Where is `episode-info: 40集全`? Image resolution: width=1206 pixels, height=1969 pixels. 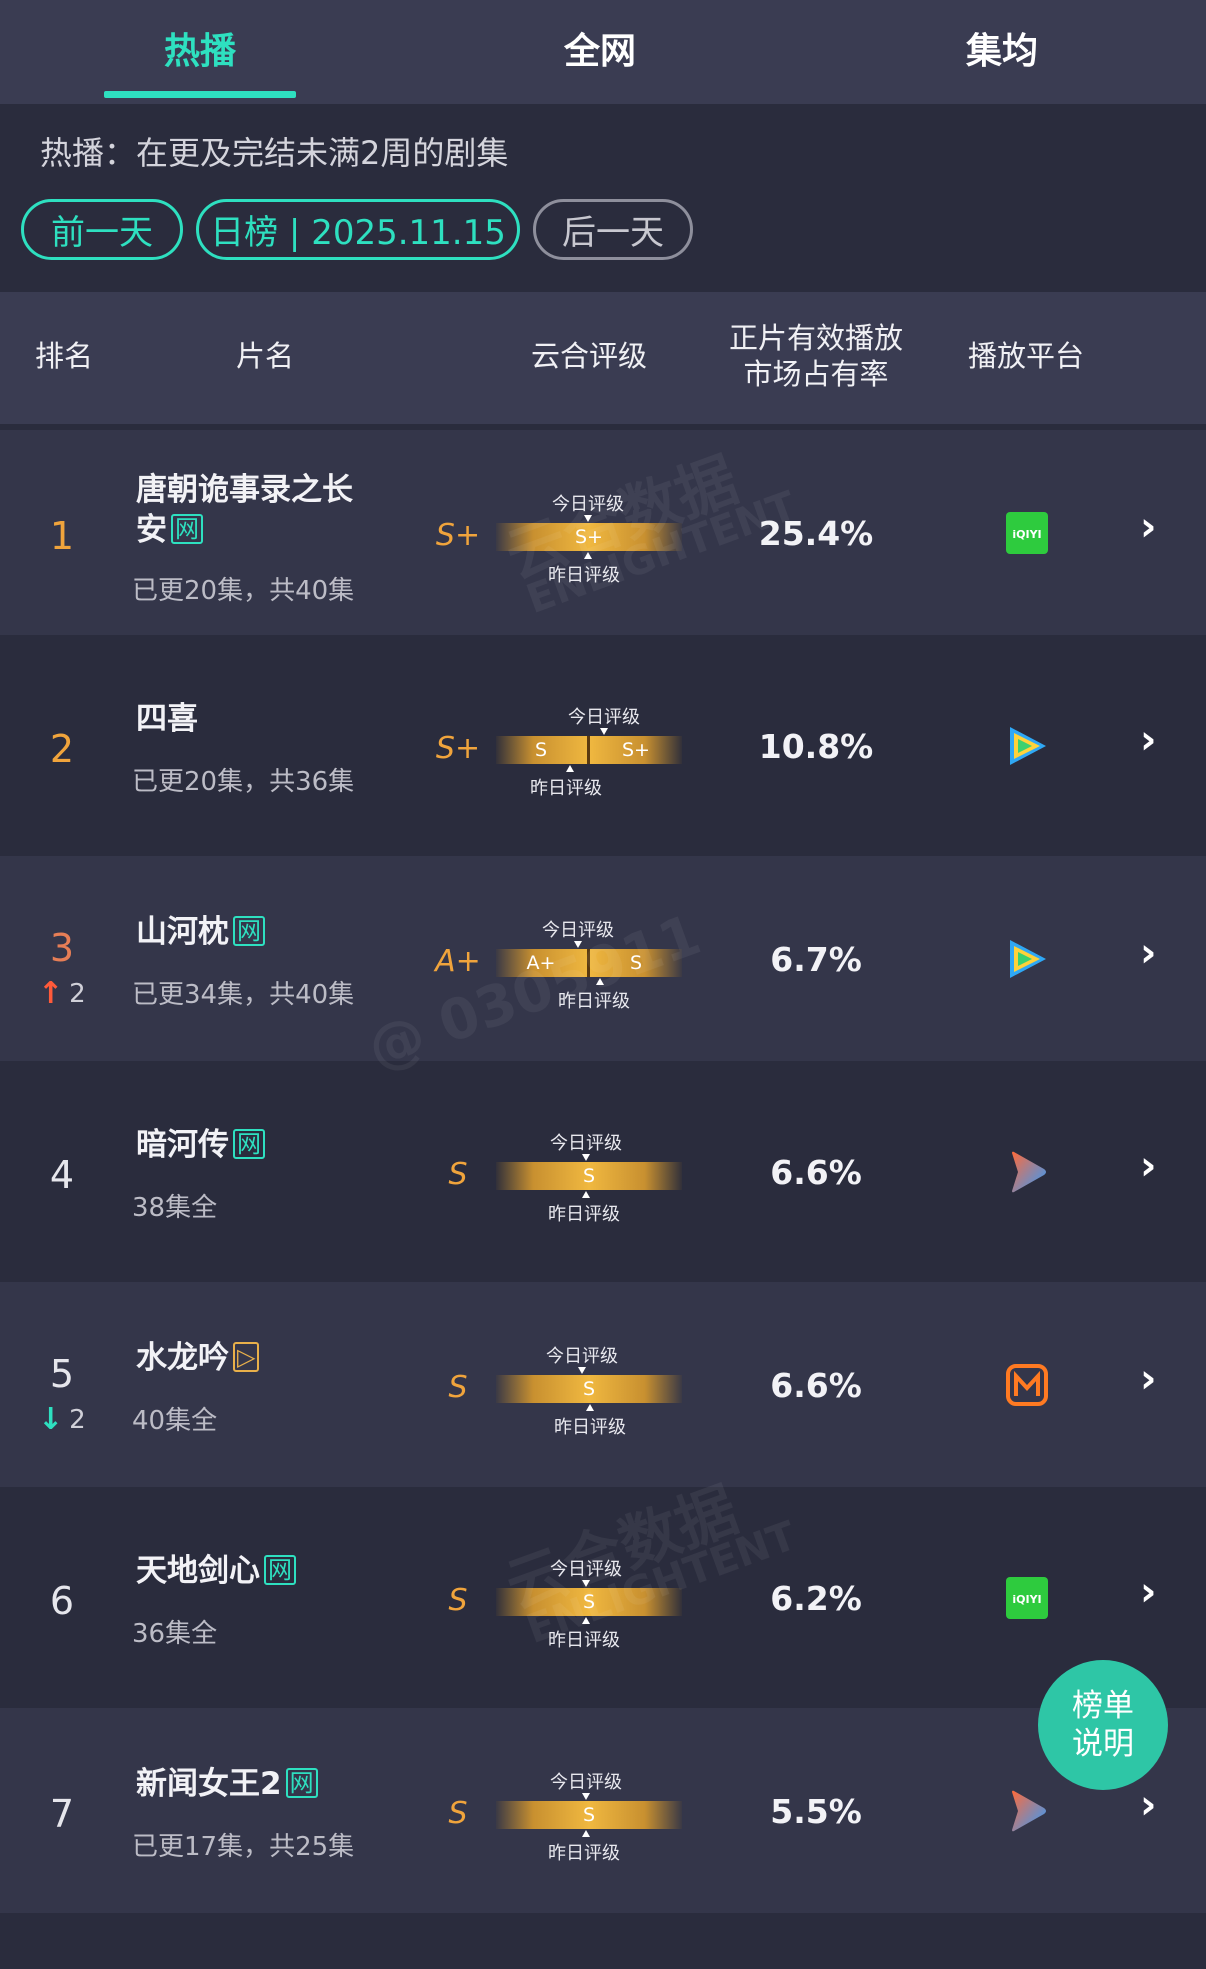 episode-info: 40集全 is located at coordinates (175, 1421).